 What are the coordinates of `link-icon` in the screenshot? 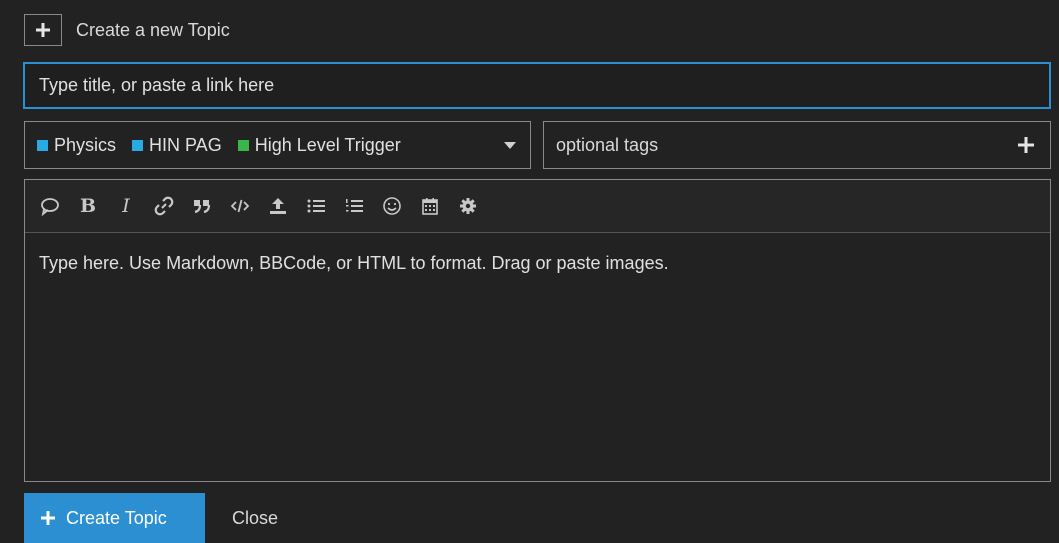 It's located at (164, 206).